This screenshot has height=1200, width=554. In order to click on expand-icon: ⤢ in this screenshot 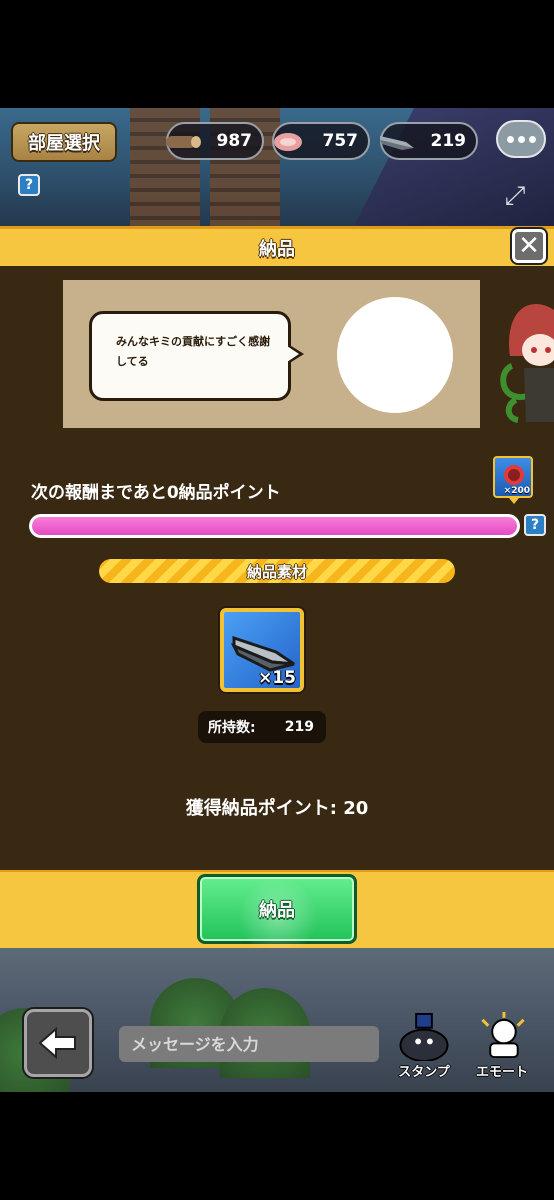, I will do `click(515, 196)`.